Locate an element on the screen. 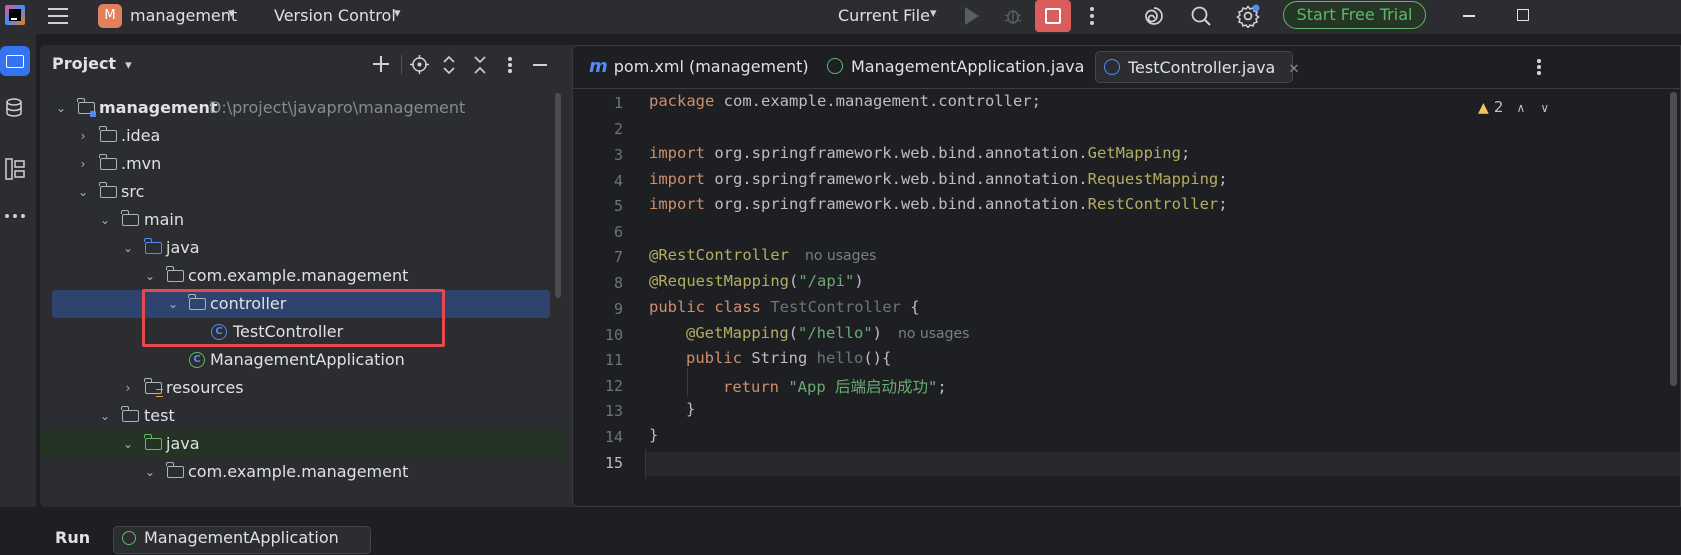  collapse-all-icon is located at coordinates (480, 65).